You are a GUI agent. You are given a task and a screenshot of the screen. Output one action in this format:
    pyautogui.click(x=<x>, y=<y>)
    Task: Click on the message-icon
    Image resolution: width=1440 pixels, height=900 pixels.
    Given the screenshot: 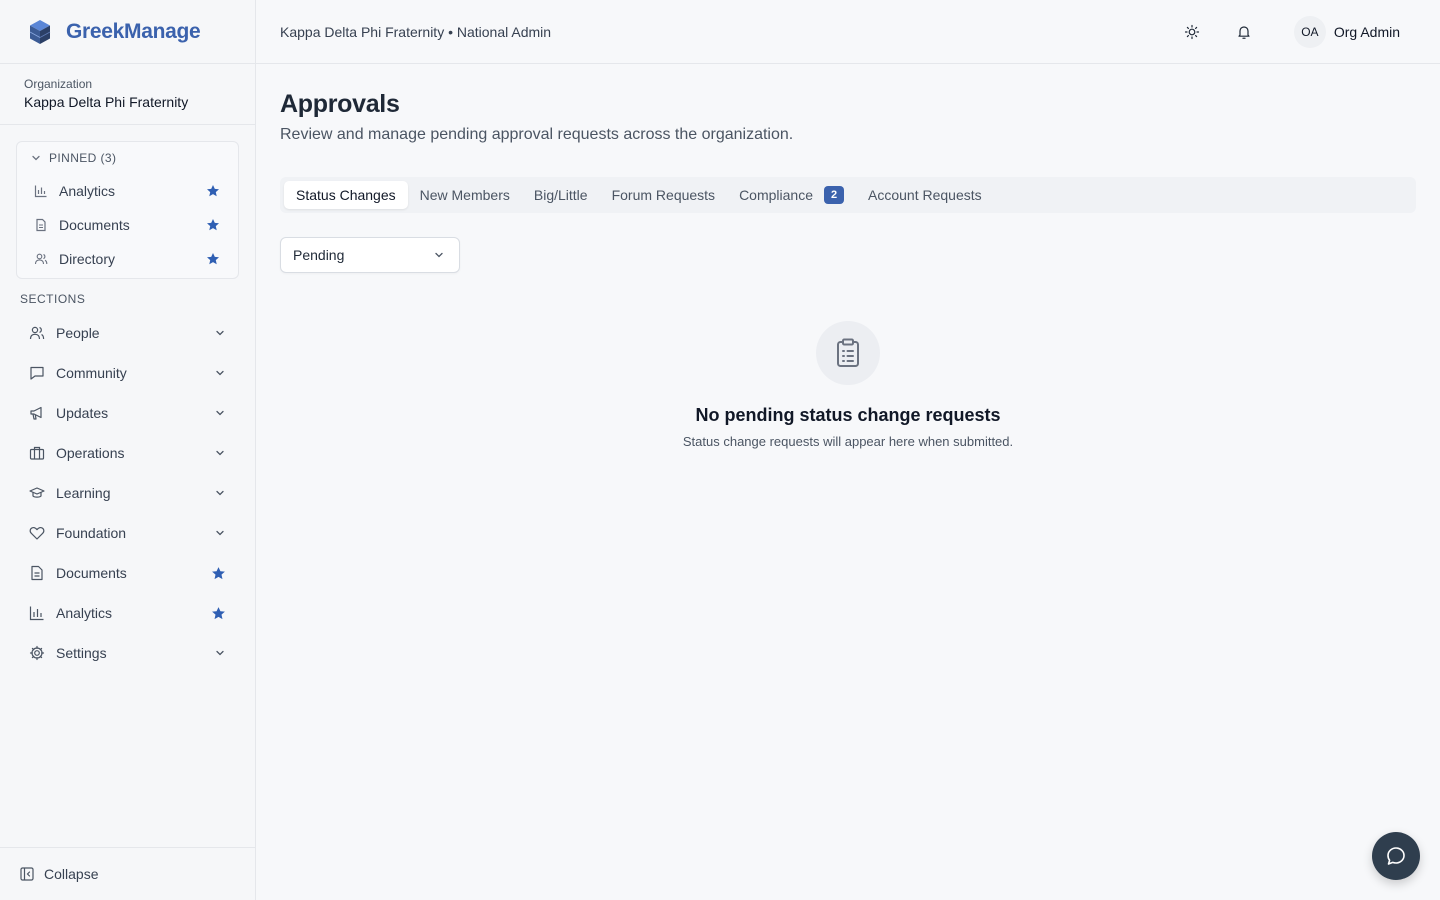 What is the action you would take?
    pyautogui.click(x=37, y=373)
    